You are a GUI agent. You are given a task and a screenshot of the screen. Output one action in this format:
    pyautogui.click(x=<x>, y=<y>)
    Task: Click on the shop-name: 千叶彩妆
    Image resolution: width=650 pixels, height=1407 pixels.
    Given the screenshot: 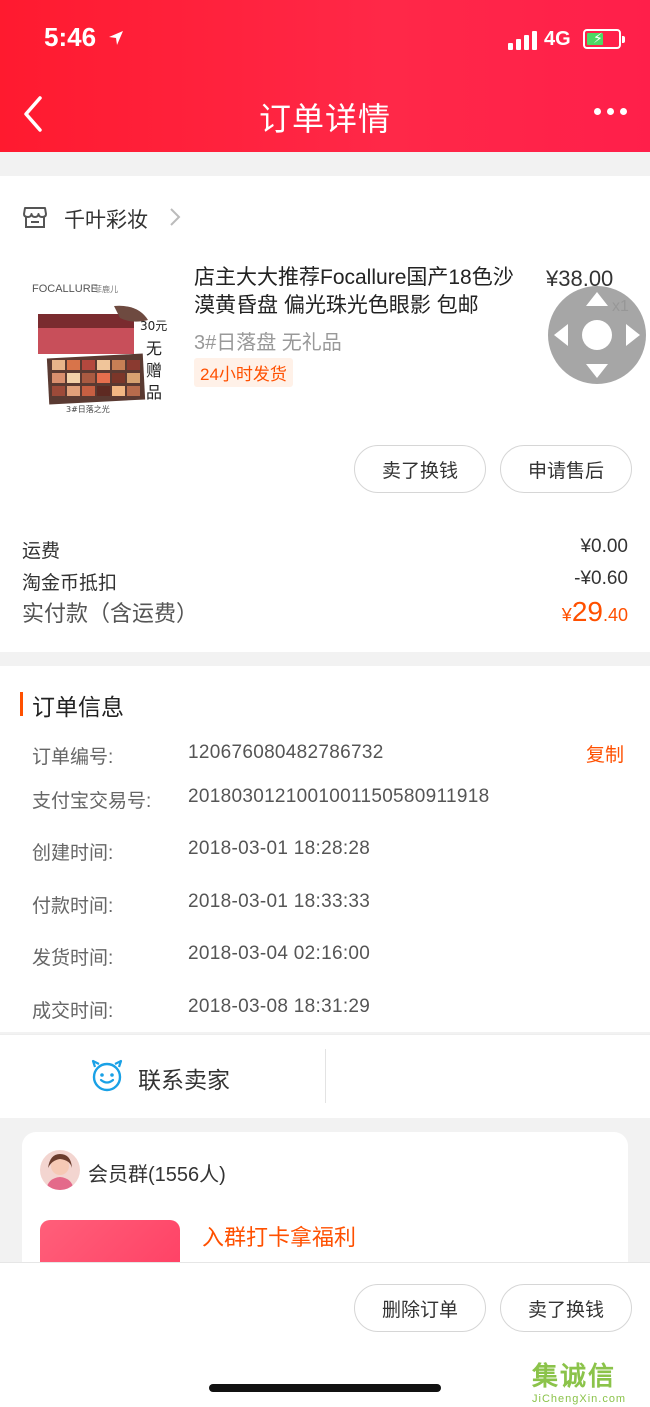 What is the action you would take?
    pyautogui.click(x=106, y=219)
    